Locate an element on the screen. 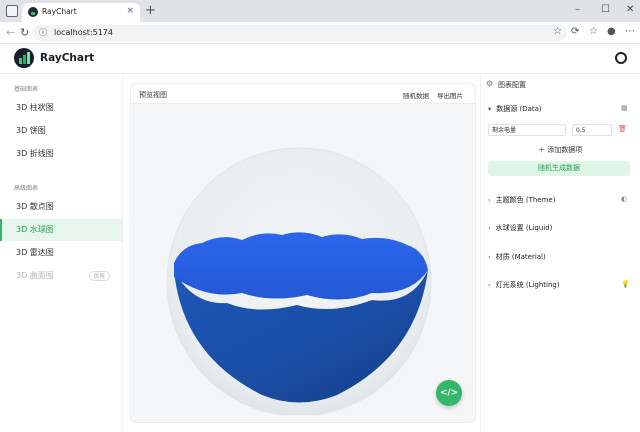 The height and width of the screenshot is (432, 640). browser-tab: RayChart × is located at coordinates (81, 12).